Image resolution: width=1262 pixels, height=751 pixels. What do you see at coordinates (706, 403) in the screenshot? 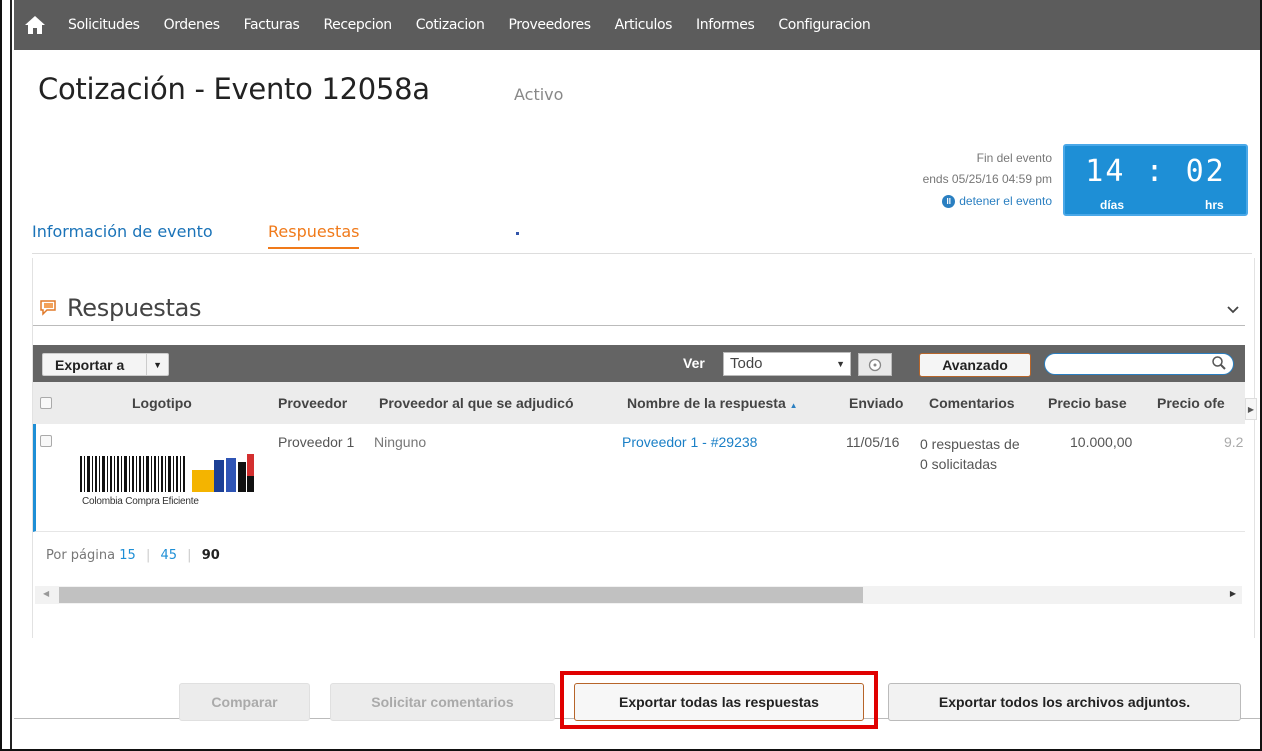
I see `col-nombre-respuesta-label: Nombre de la respuesta` at bounding box center [706, 403].